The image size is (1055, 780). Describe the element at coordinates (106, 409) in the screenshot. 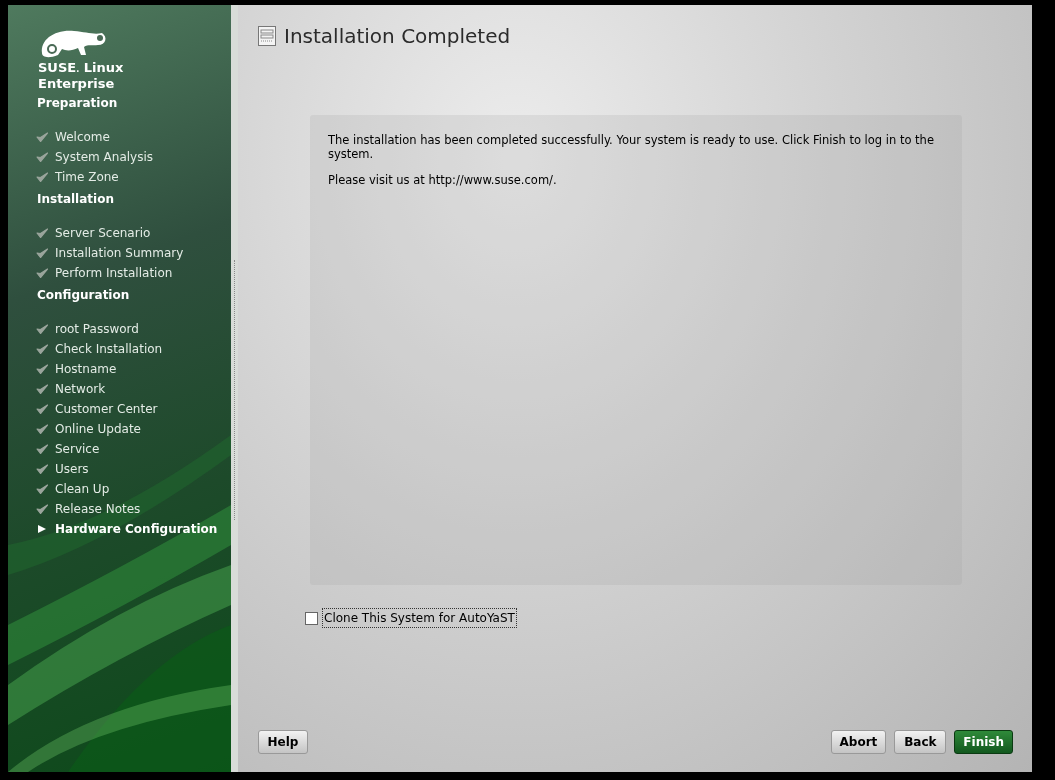

I see `step-label: Customer Center` at that location.